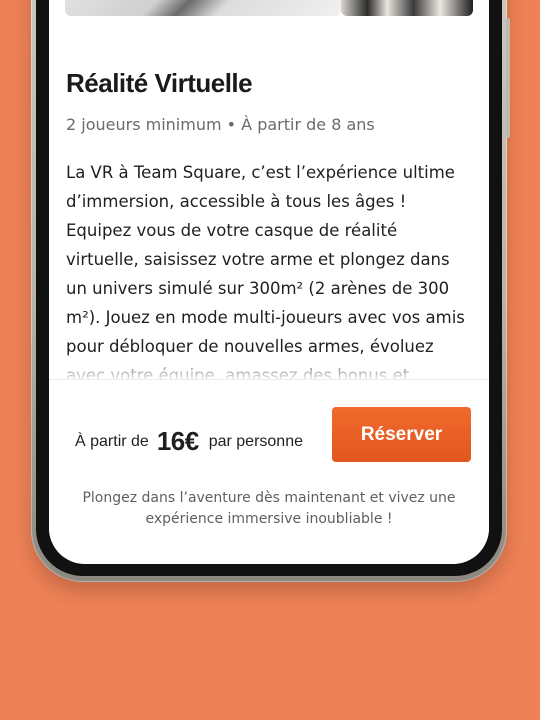 The height and width of the screenshot is (720, 540). What do you see at coordinates (269, 367) in the screenshot?
I see `description-fade` at bounding box center [269, 367].